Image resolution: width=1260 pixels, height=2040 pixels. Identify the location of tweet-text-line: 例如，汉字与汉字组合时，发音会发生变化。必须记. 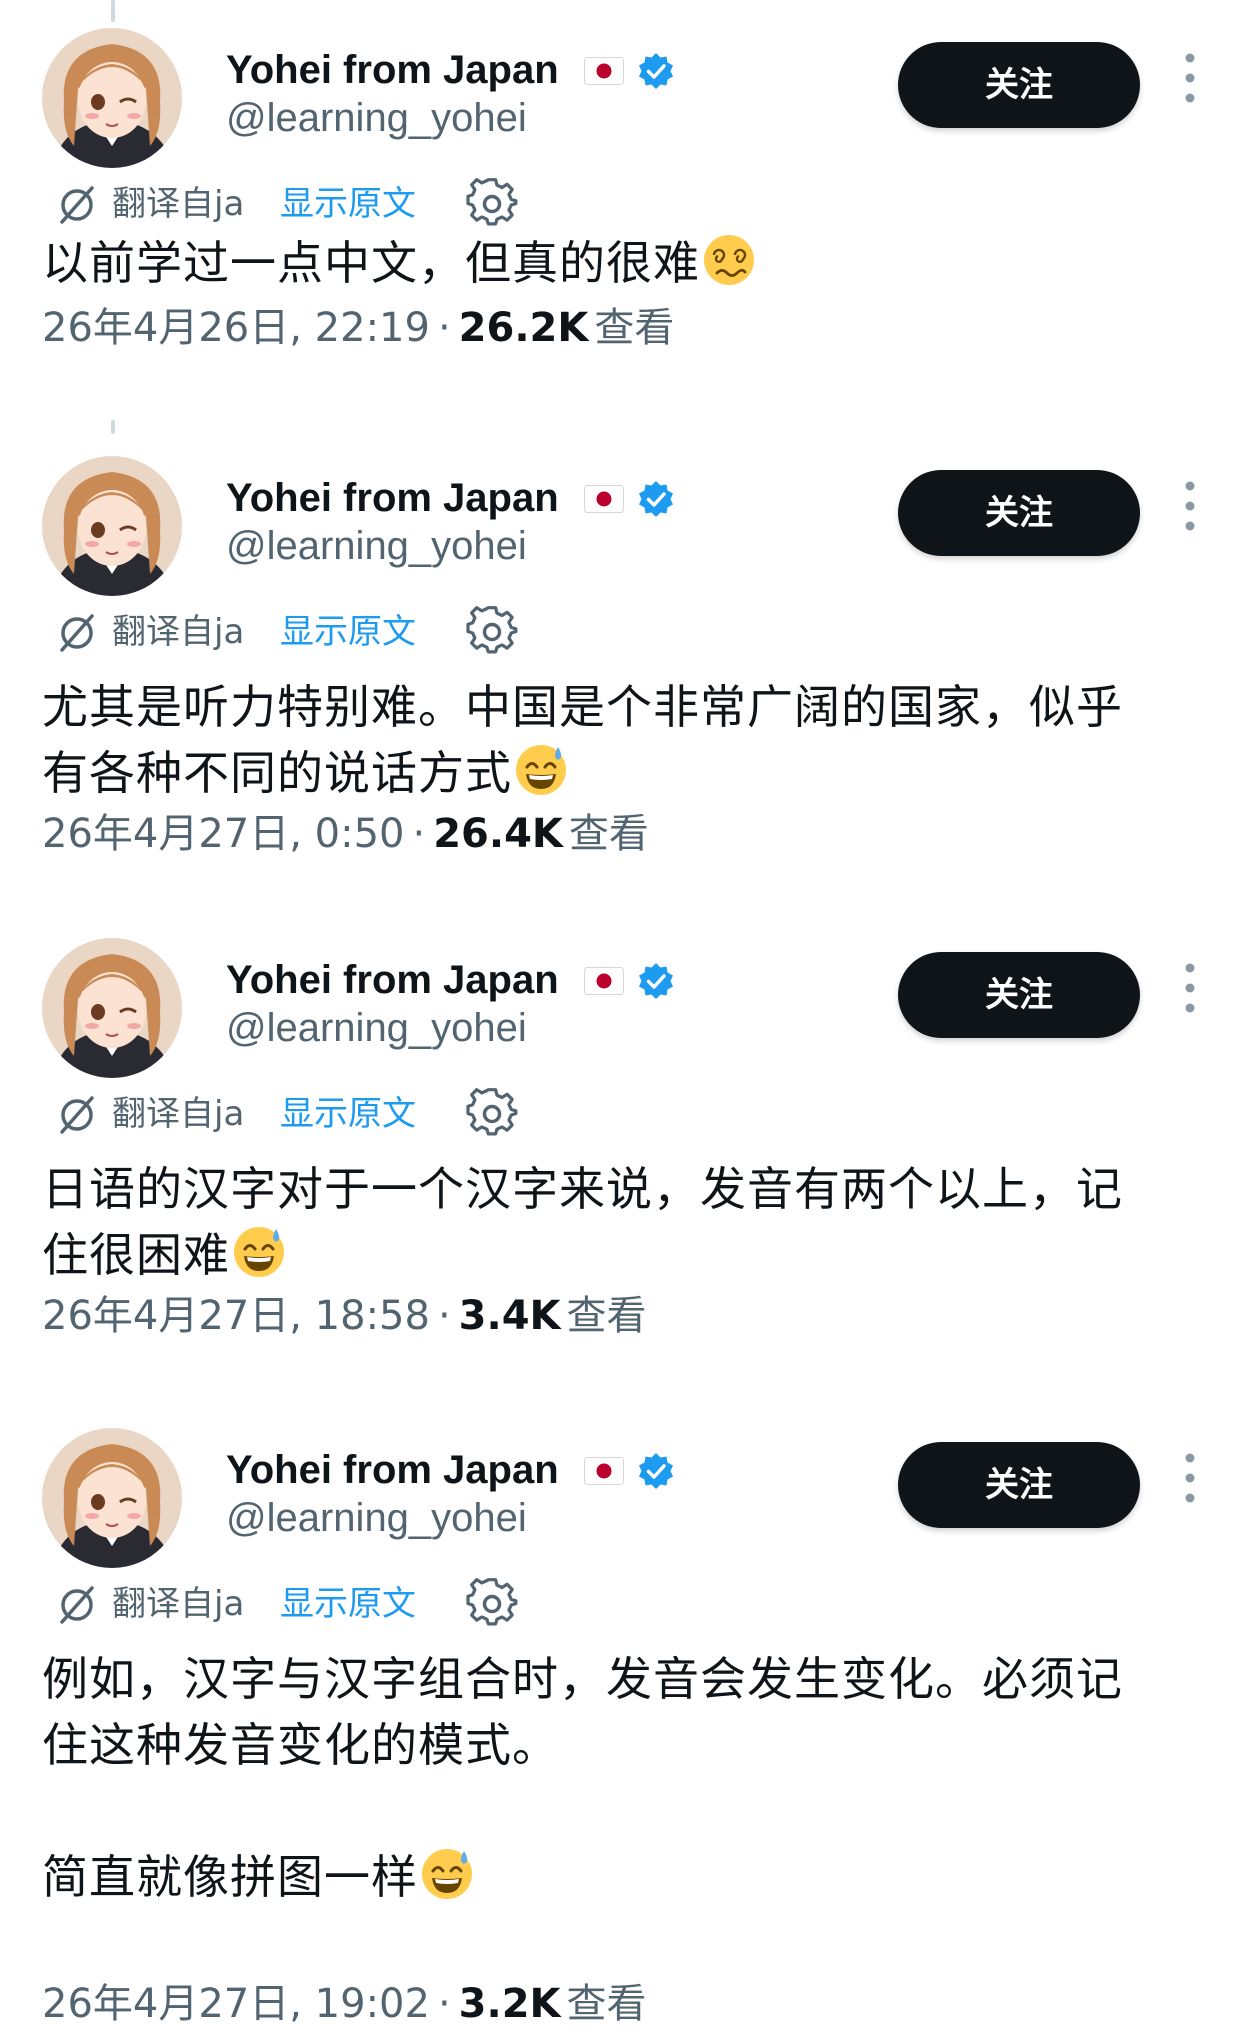
(582, 1679).